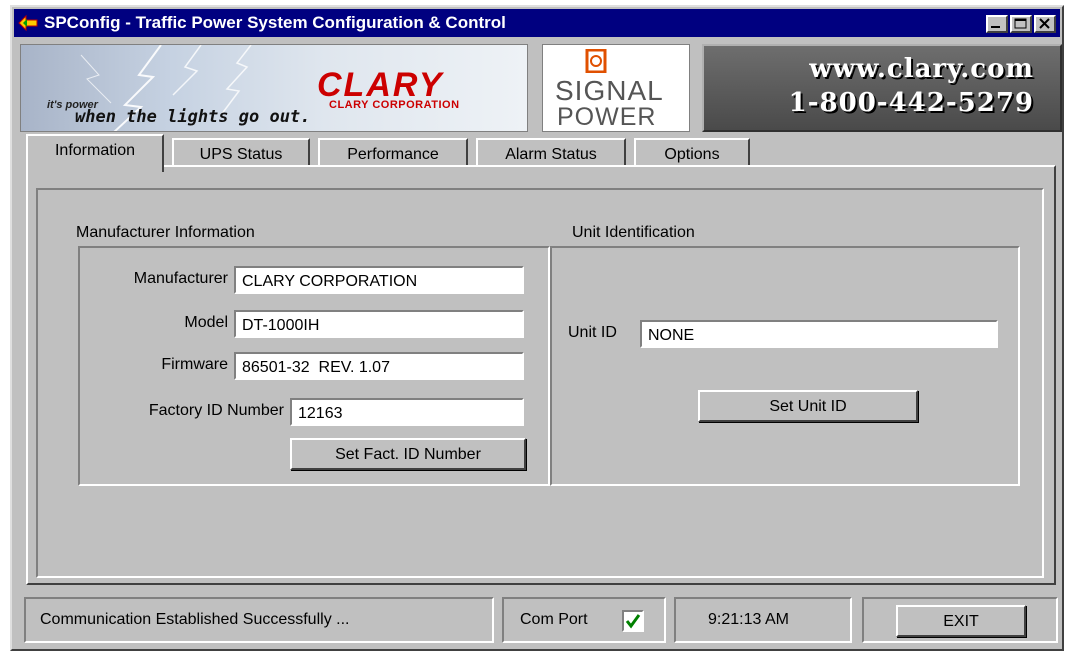  I want to click on close-icon, so click(1044, 23).